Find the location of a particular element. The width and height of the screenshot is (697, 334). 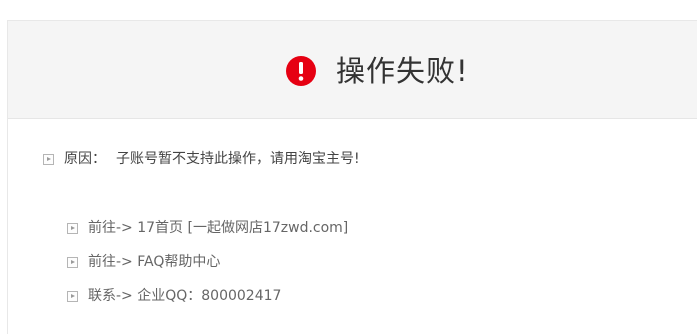

link-faq-text: 前往-> FAQ帮助中心 is located at coordinates (154, 262).